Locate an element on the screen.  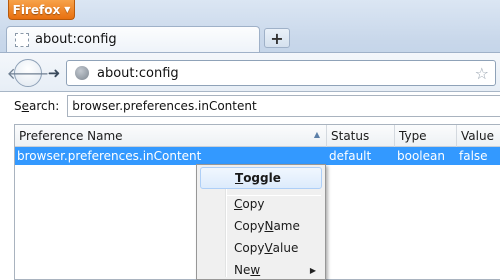
search-input is located at coordinates (283, 106).